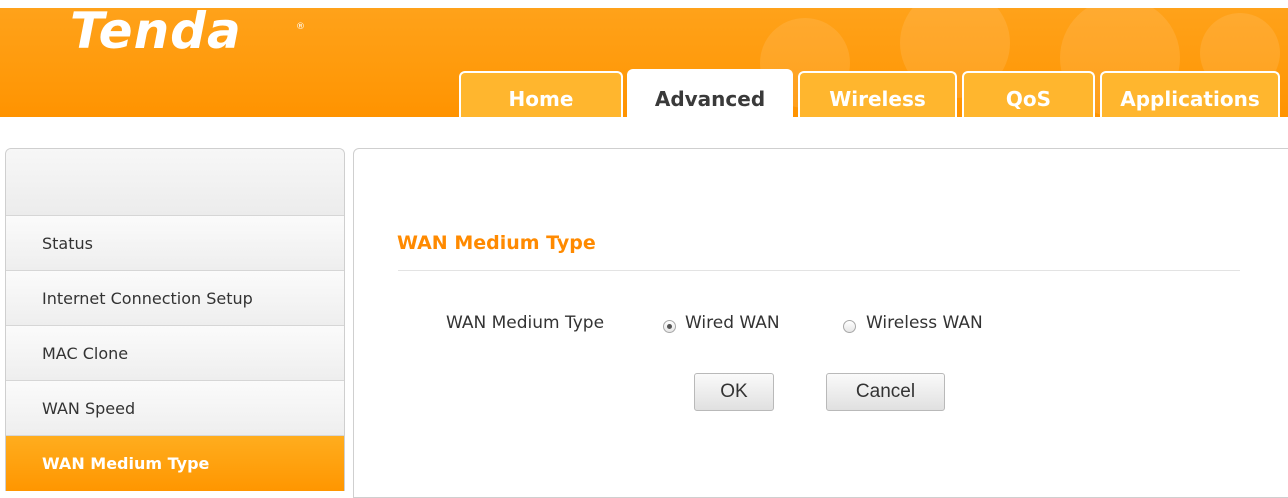 The width and height of the screenshot is (1288, 498). Describe the element at coordinates (175, 243) in the screenshot. I see `sidebar-item-status: Status` at that location.